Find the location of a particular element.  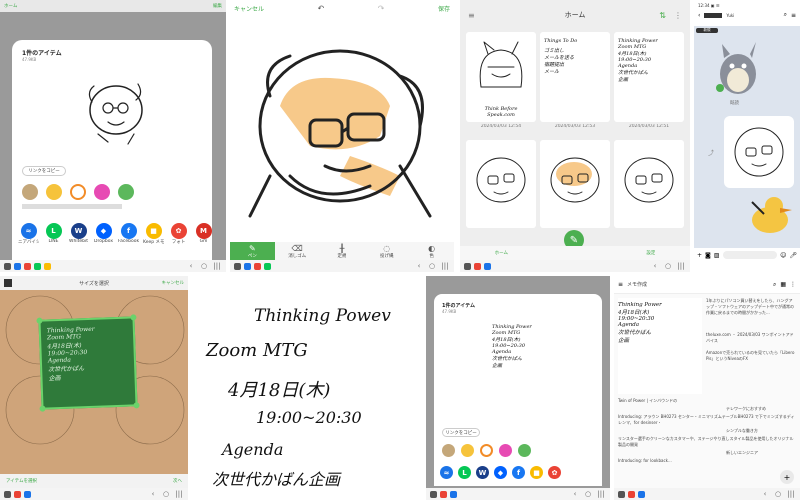

photos-icon: ✿ is located at coordinates (554, 472).